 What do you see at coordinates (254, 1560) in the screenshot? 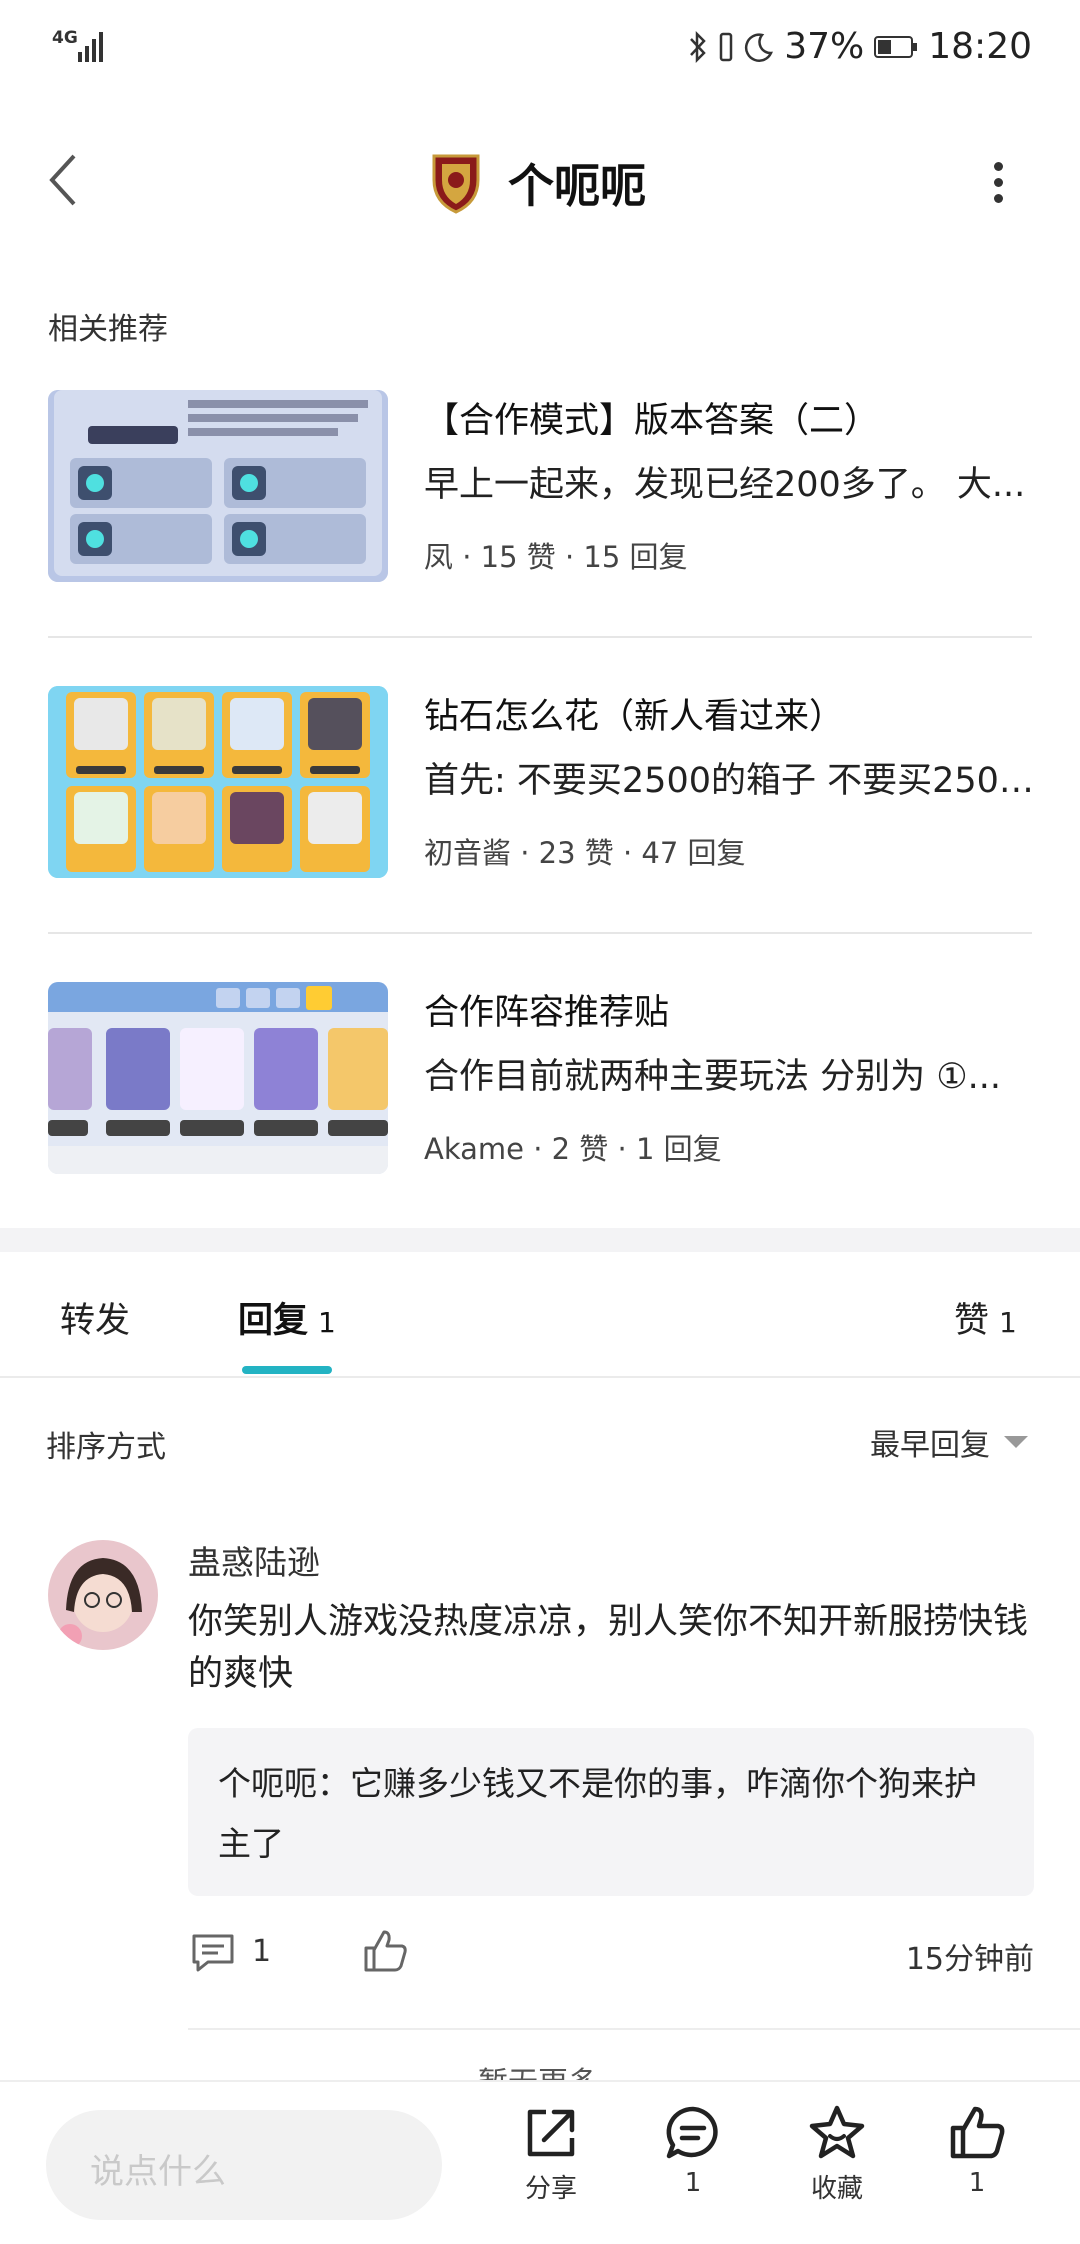
I see `comment-username: 蛊惑陆逊` at bounding box center [254, 1560].